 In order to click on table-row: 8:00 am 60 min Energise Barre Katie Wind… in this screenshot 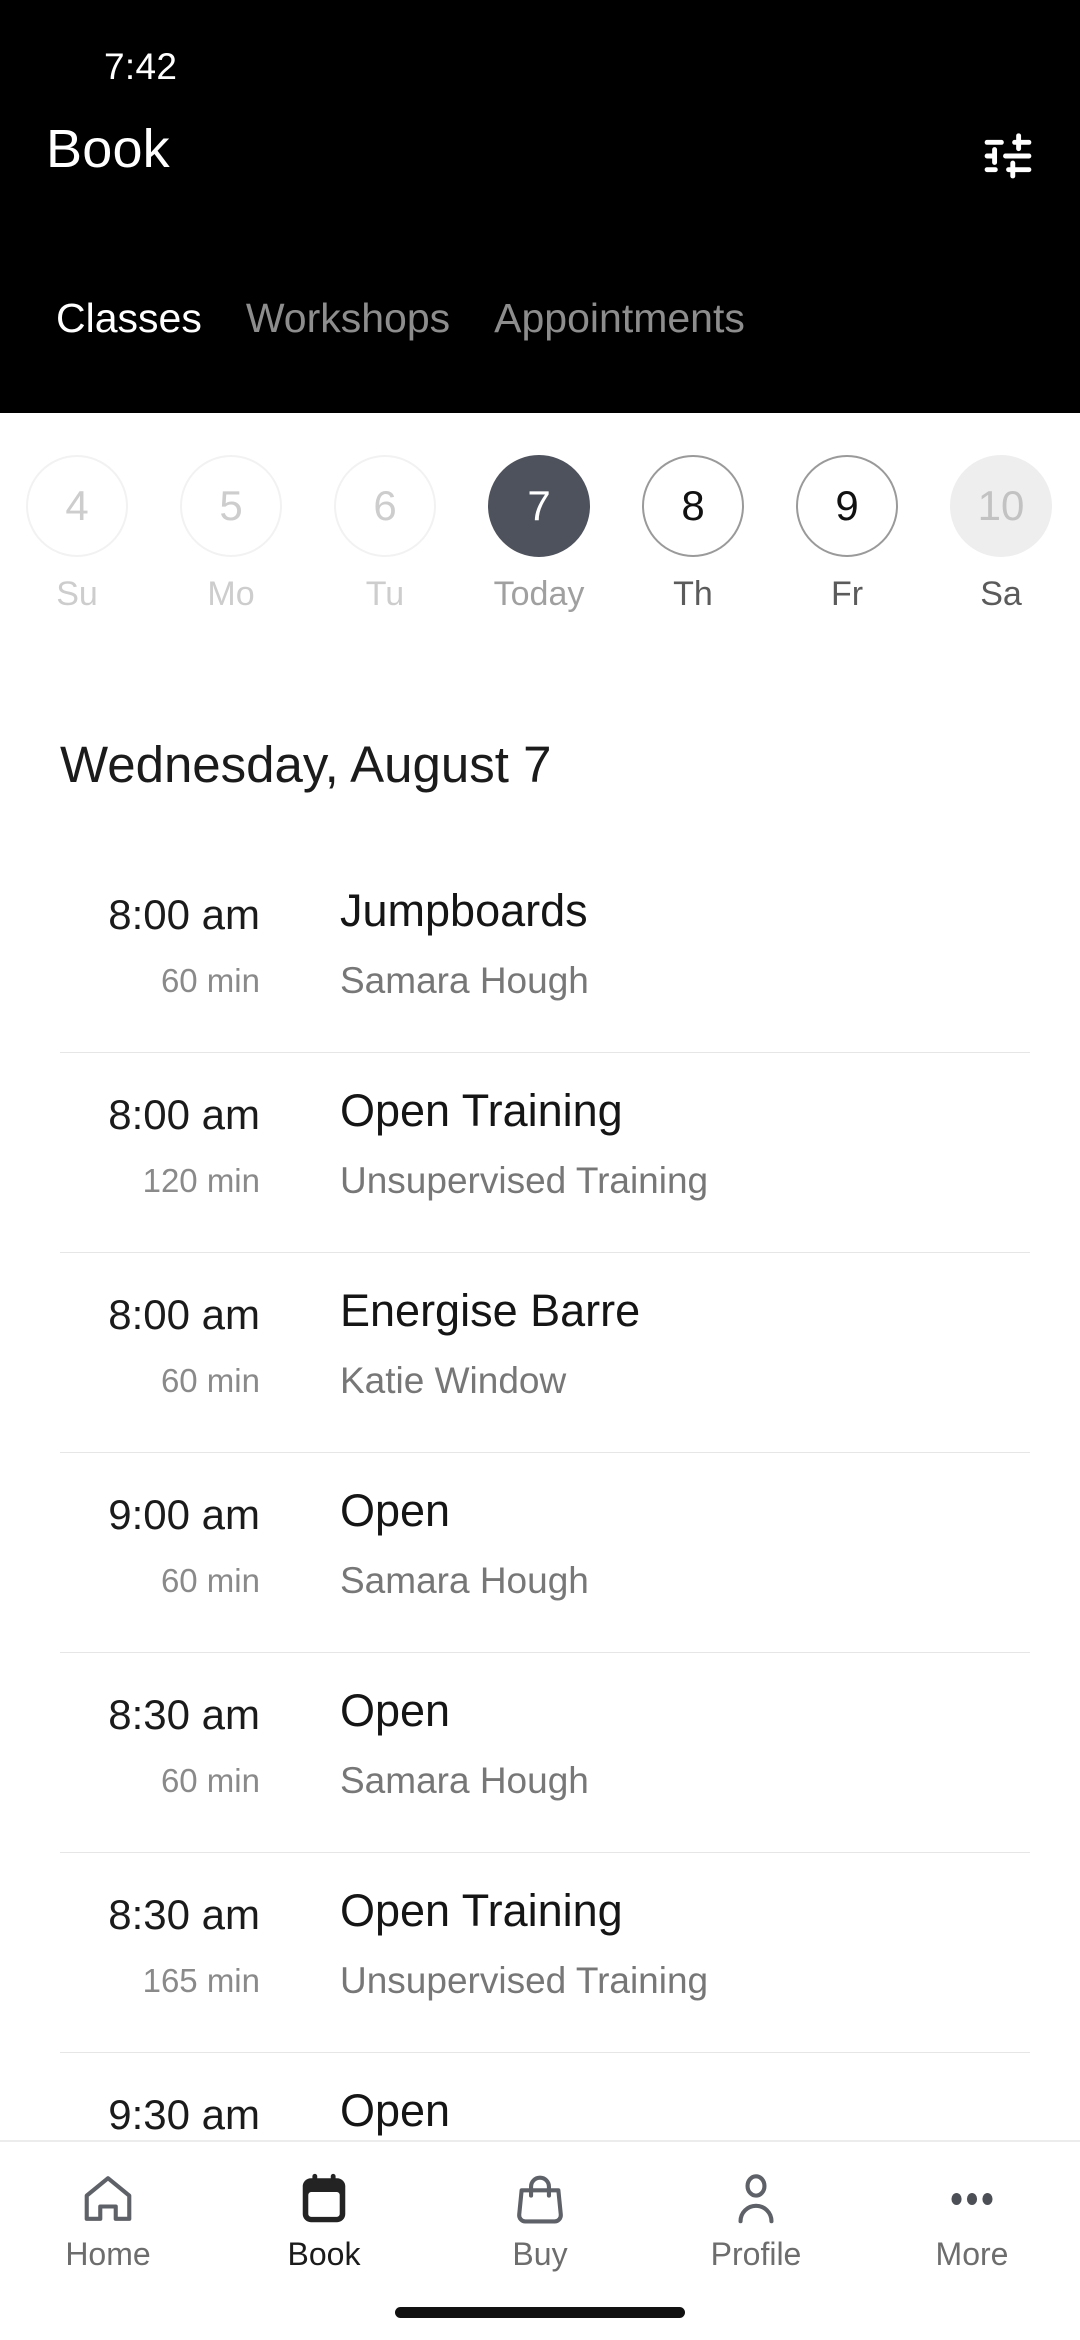, I will do `click(540, 1352)`.